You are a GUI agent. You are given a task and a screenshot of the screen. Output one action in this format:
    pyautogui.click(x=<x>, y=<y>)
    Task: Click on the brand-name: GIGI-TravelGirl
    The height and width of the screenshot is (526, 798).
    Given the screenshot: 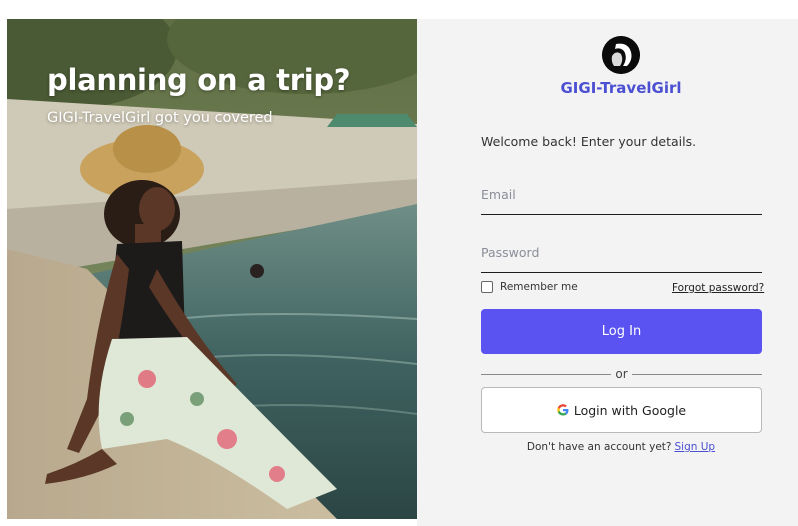 What is the action you would take?
    pyautogui.click(x=621, y=88)
    